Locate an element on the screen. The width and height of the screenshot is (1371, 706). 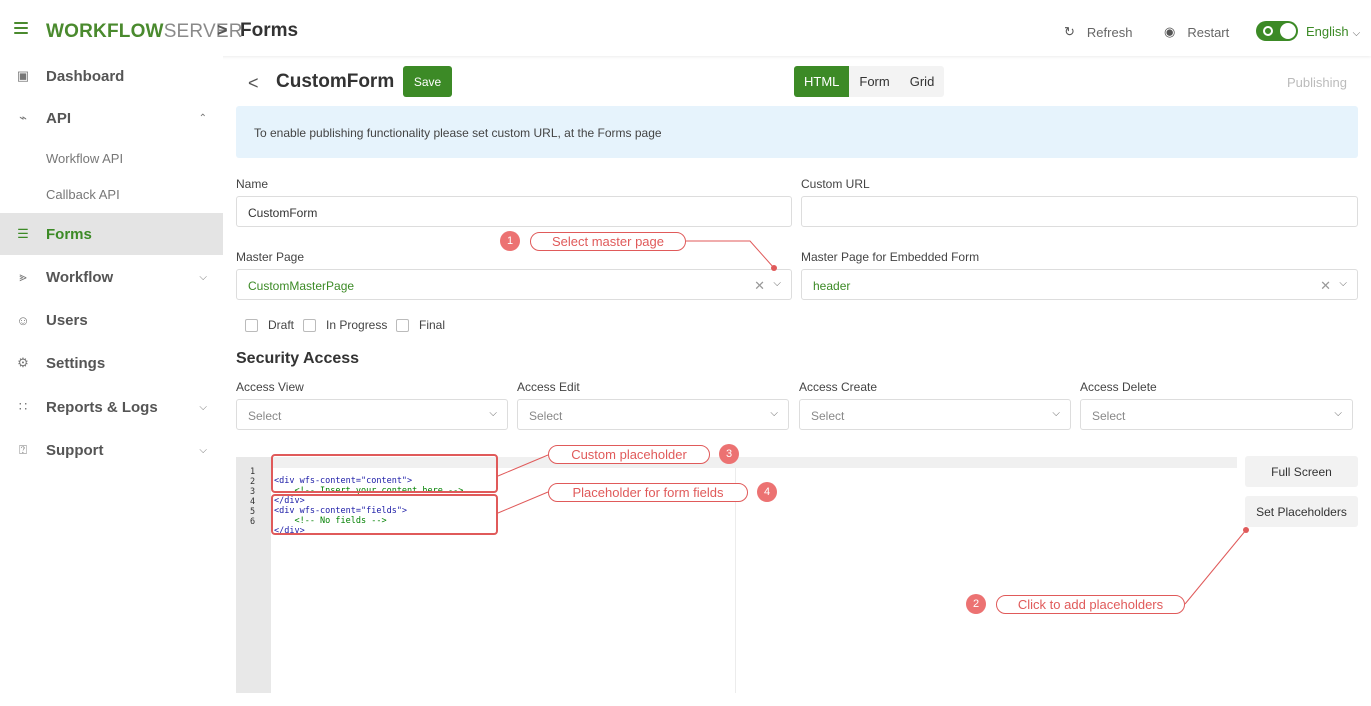
access-create-select: Select ⌵ is located at coordinates (935, 414).